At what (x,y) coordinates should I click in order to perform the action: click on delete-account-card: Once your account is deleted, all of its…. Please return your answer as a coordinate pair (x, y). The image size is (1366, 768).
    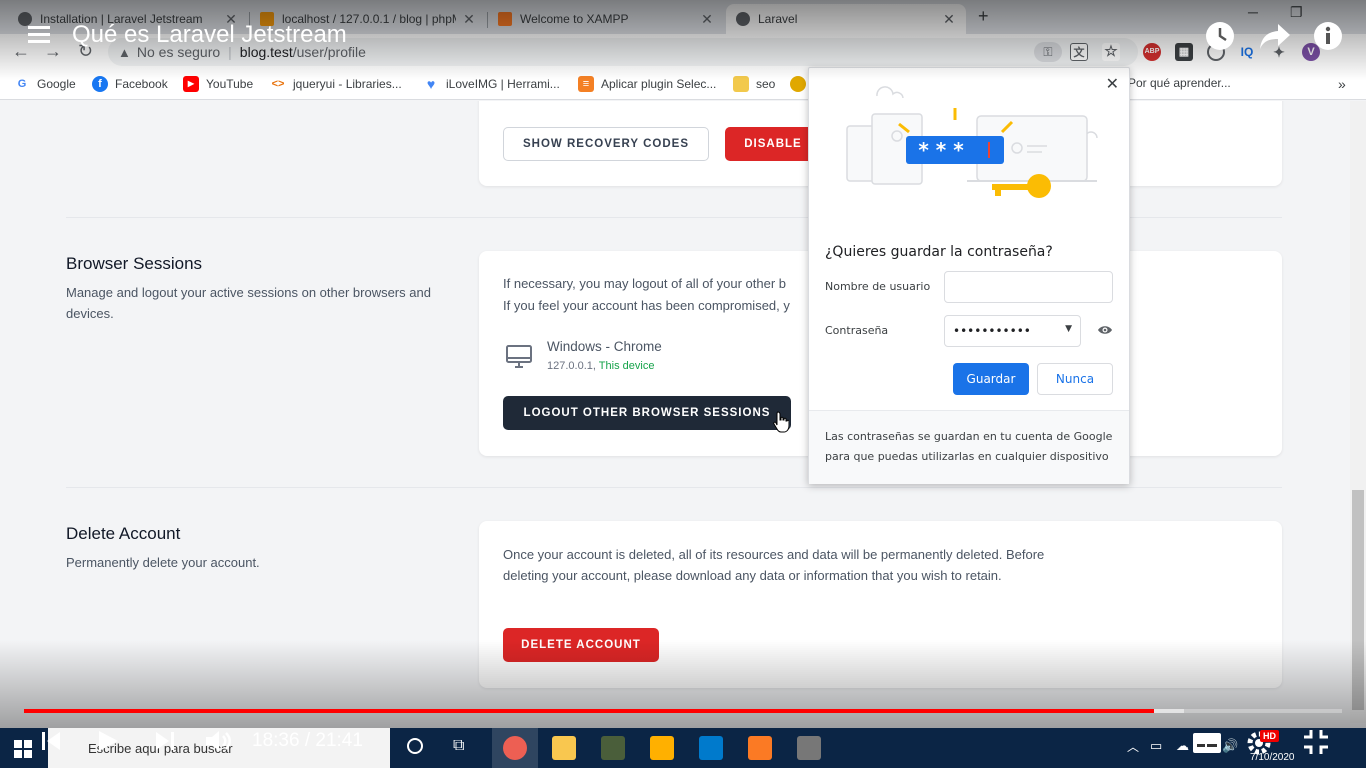
    Looking at the image, I should click on (880, 604).